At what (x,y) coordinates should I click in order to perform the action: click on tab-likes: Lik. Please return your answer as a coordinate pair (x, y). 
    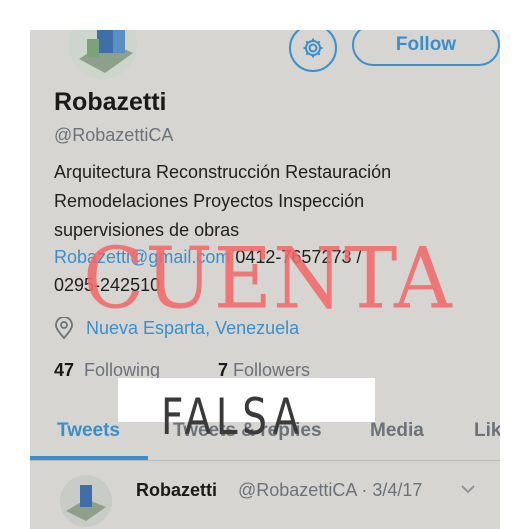
    Looking at the image, I should click on (487, 431).